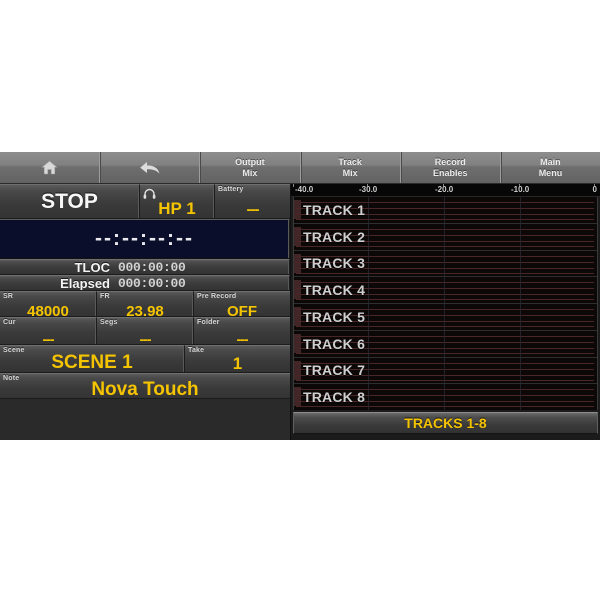 Image resolution: width=600 pixels, height=600 pixels. What do you see at coordinates (237, 359) in the screenshot?
I see `take-cell: Take 1` at bounding box center [237, 359].